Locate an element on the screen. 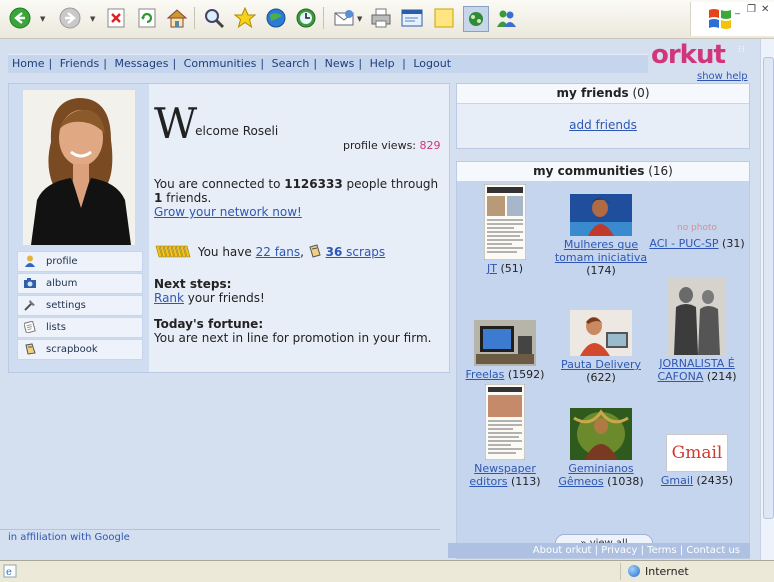 The image size is (774, 582). gmail-logo: Gmail is located at coordinates (697, 453).